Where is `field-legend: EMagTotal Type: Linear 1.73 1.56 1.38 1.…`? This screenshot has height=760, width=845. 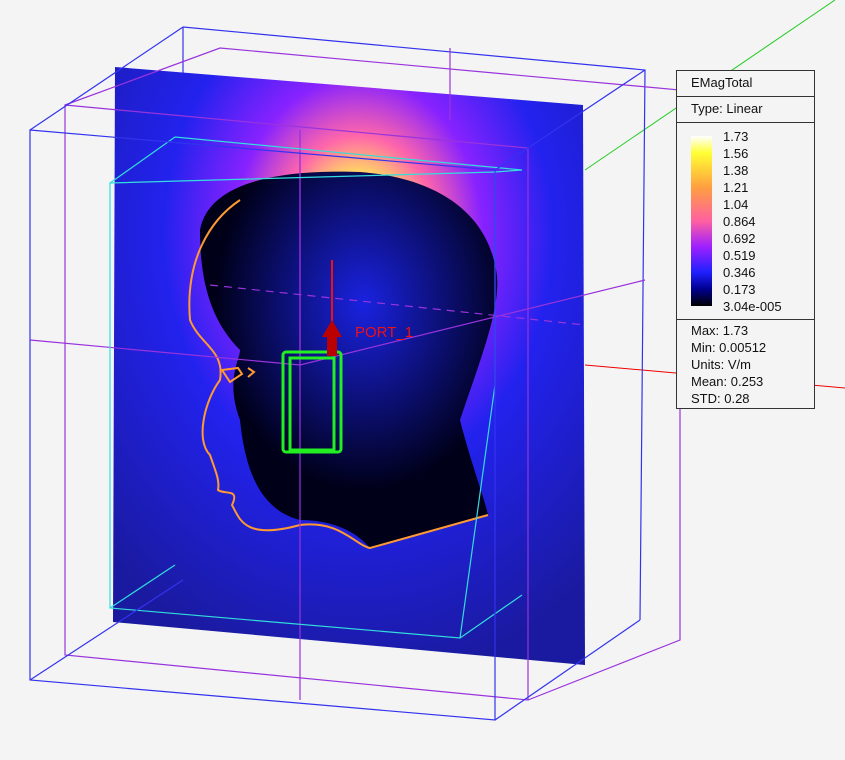 field-legend: EMagTotal Type: Linear 1.73 1.56 1.38 1.… is located at coordinates (745, 239).